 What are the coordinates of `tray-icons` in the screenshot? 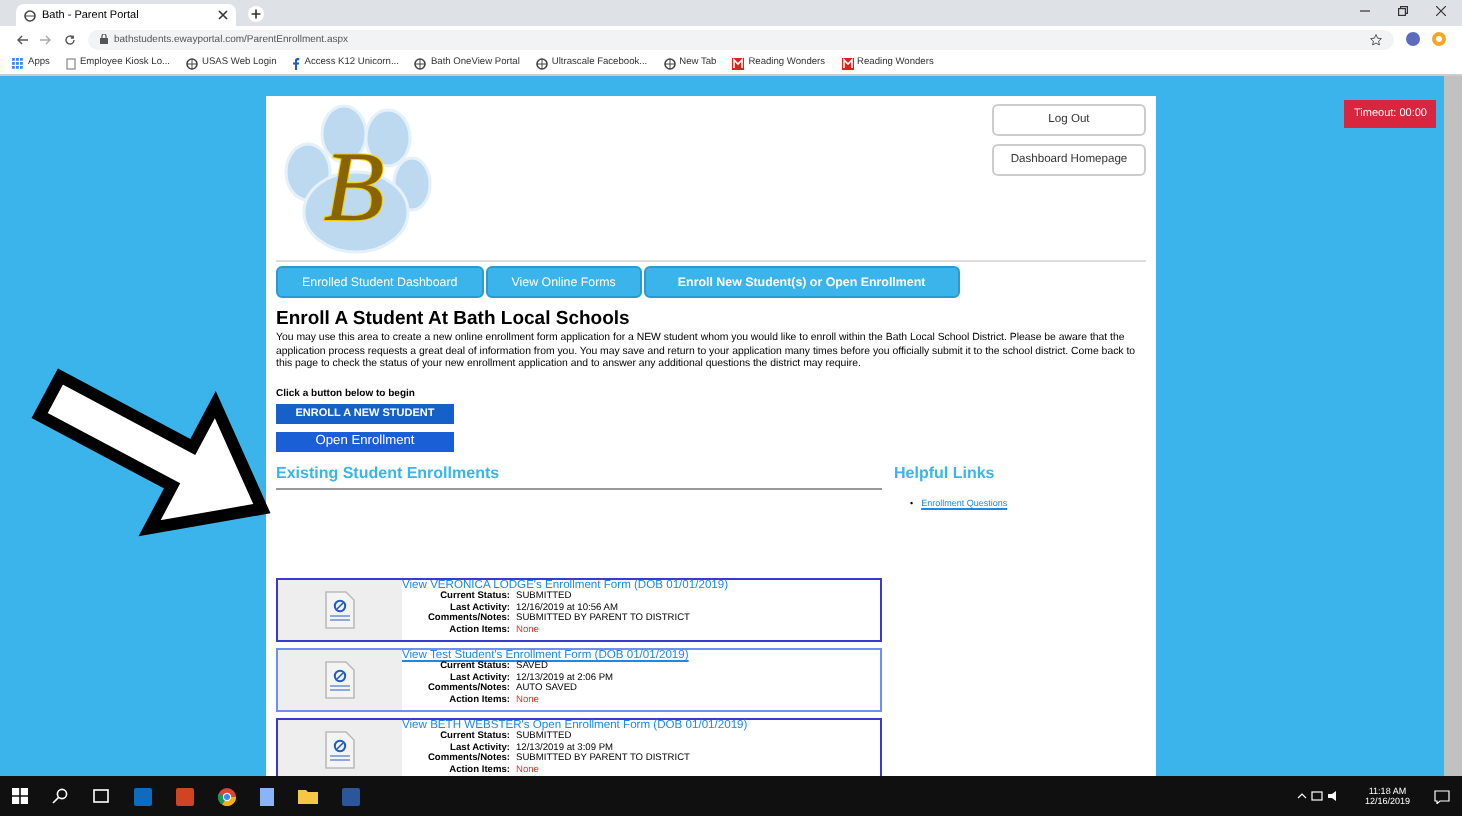 It's located at (1318, 796).